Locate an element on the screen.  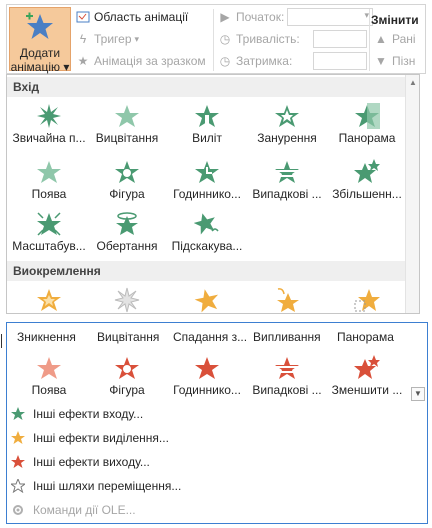
effect-swivel: Обертання is located at coordinates (127, 233).